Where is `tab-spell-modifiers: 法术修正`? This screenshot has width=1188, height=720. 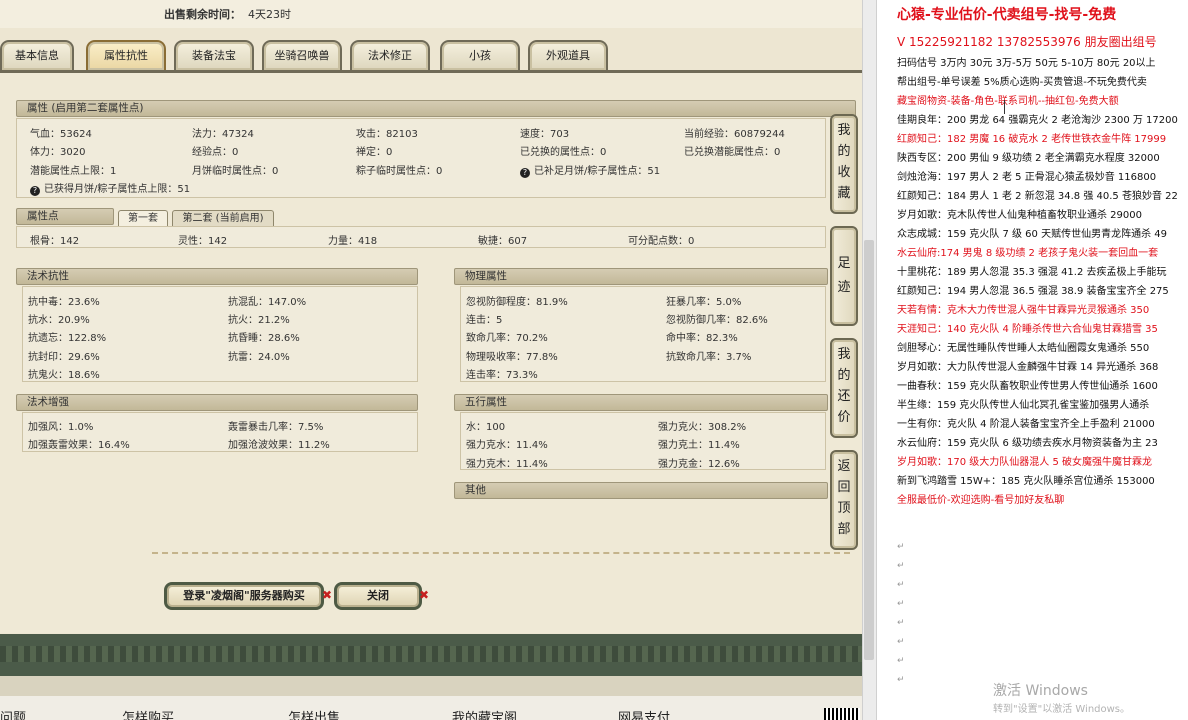
tab-spell-modifiers: 法术修正 is located at coordinates (390, 55).